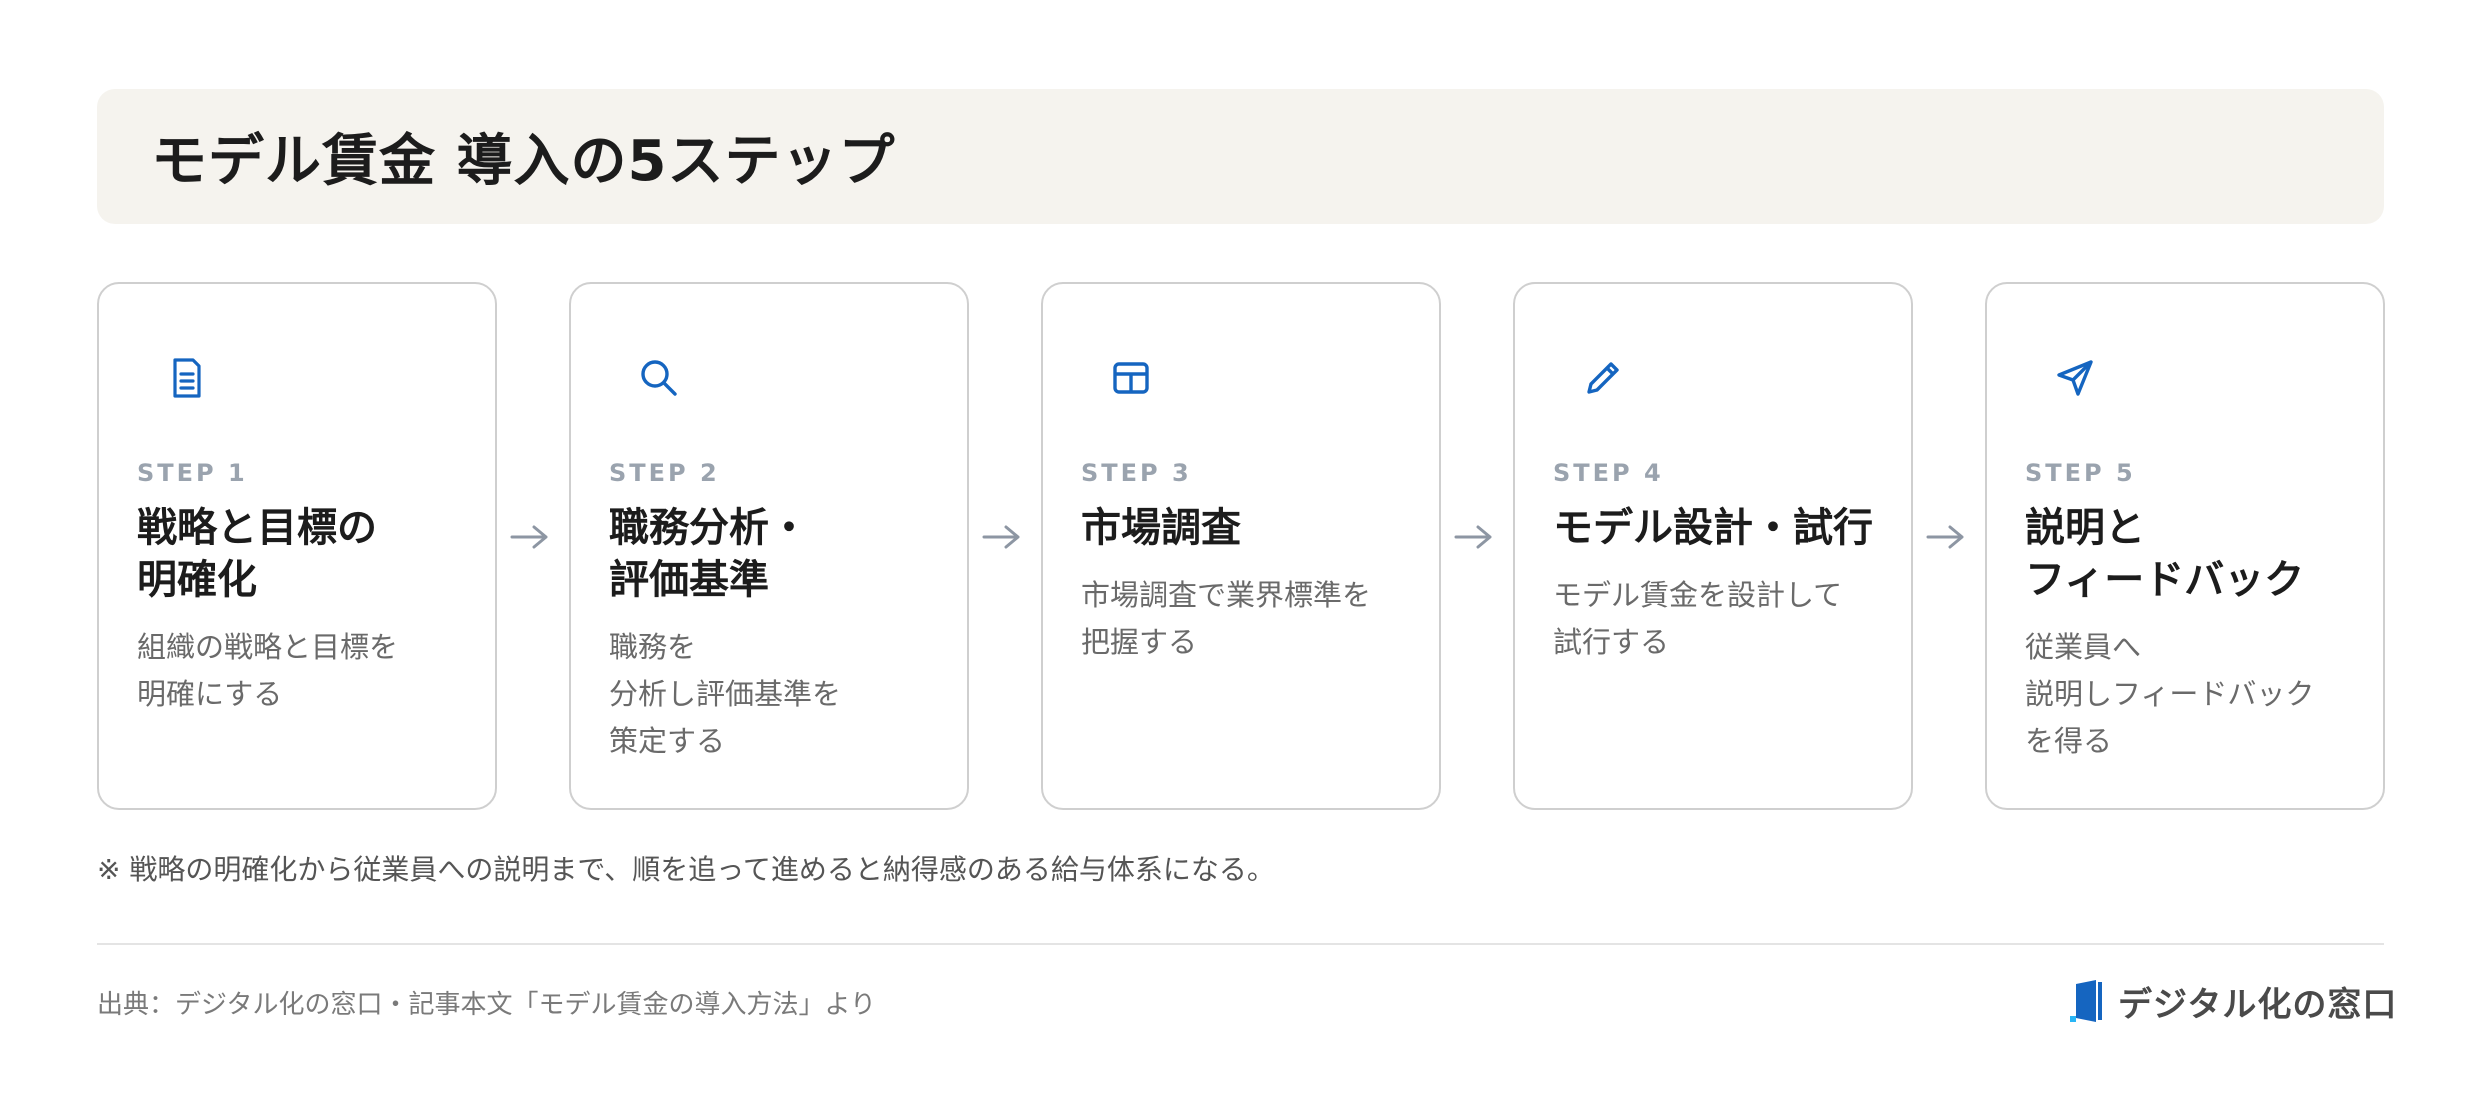 The image size is (2480, 1116). I want to click on step-desc-line: モデル賃金を設計して, so click(1698, 595).